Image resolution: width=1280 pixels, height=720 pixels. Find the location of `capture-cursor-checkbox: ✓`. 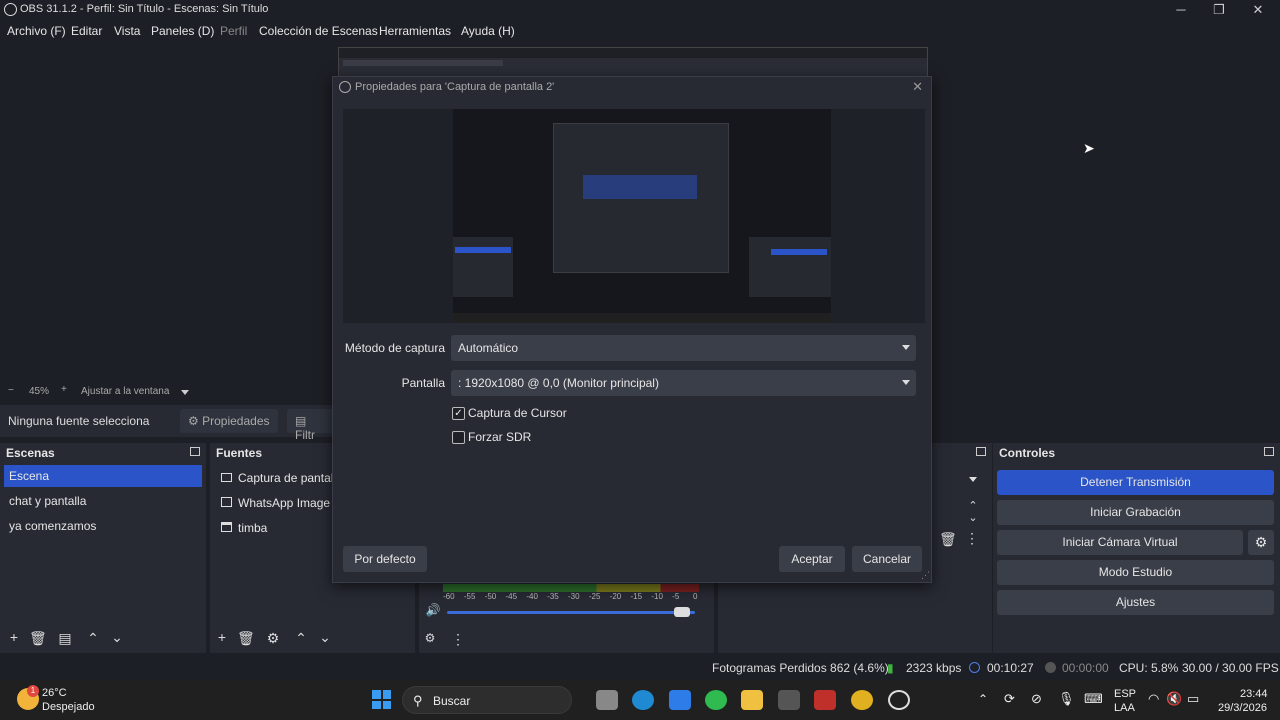

capture-cursor-checkbox: ✓ is located at coordinates (458, 413).